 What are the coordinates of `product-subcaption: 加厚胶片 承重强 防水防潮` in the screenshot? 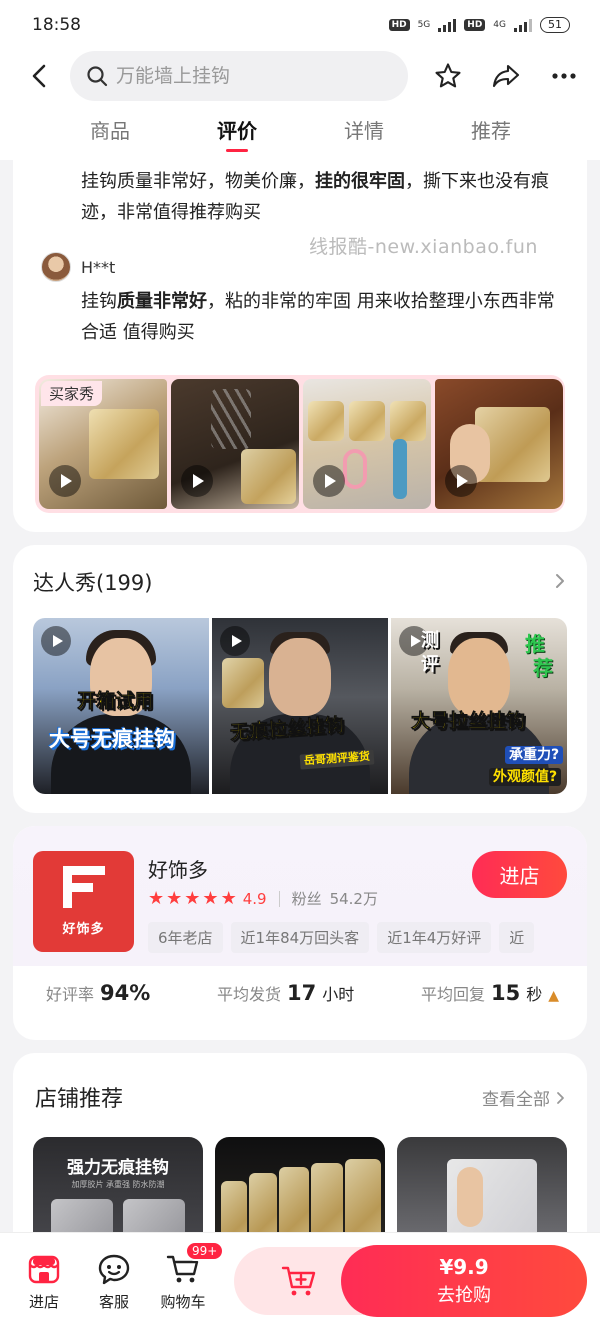 It's located at (118, 1184).